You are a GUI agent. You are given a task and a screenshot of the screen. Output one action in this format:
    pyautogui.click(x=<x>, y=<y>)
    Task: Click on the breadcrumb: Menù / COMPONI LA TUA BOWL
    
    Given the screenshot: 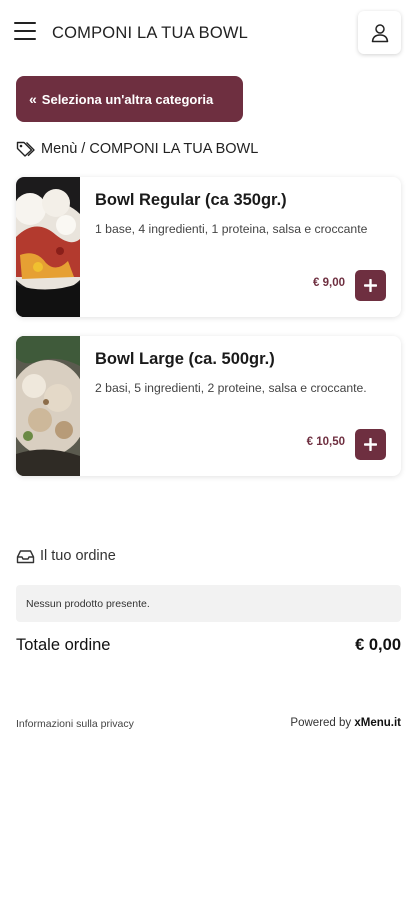 What is the action you would take?
    pyautogui.click(x=137, y=149)
    